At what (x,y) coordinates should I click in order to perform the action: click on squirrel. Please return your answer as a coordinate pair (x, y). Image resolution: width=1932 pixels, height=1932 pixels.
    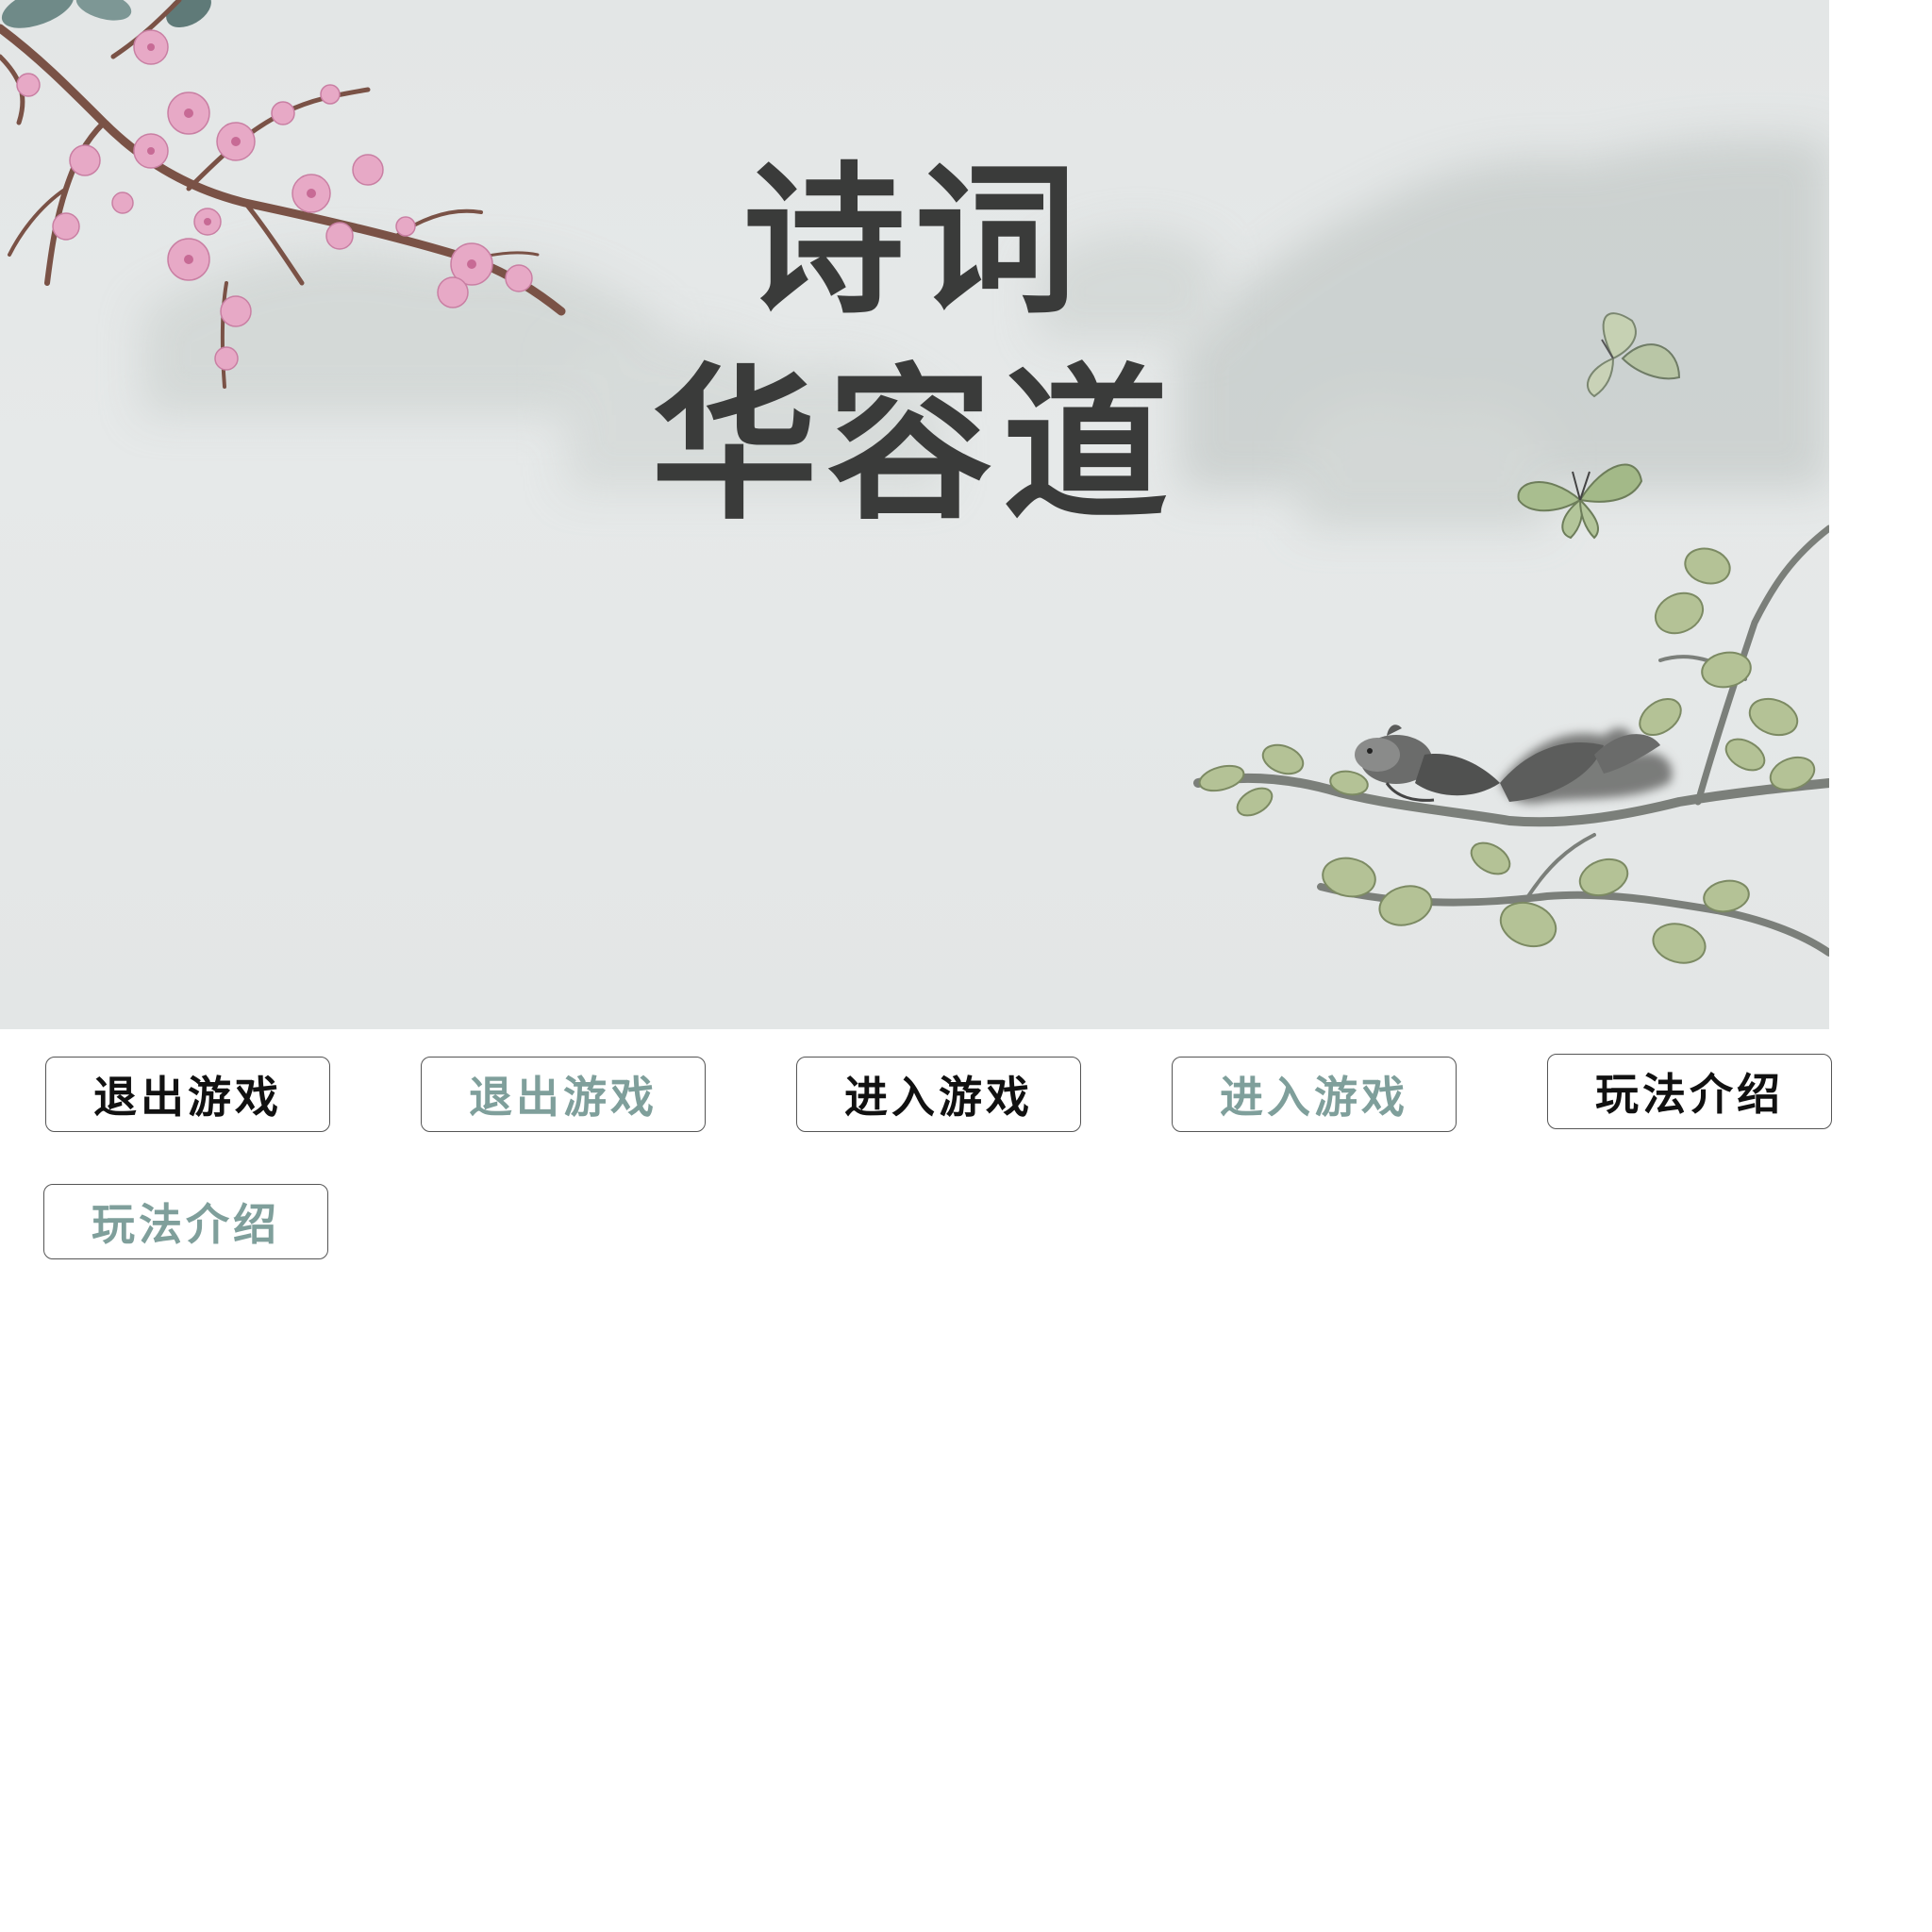
    Looking at the image, I should click on (1514, 764).